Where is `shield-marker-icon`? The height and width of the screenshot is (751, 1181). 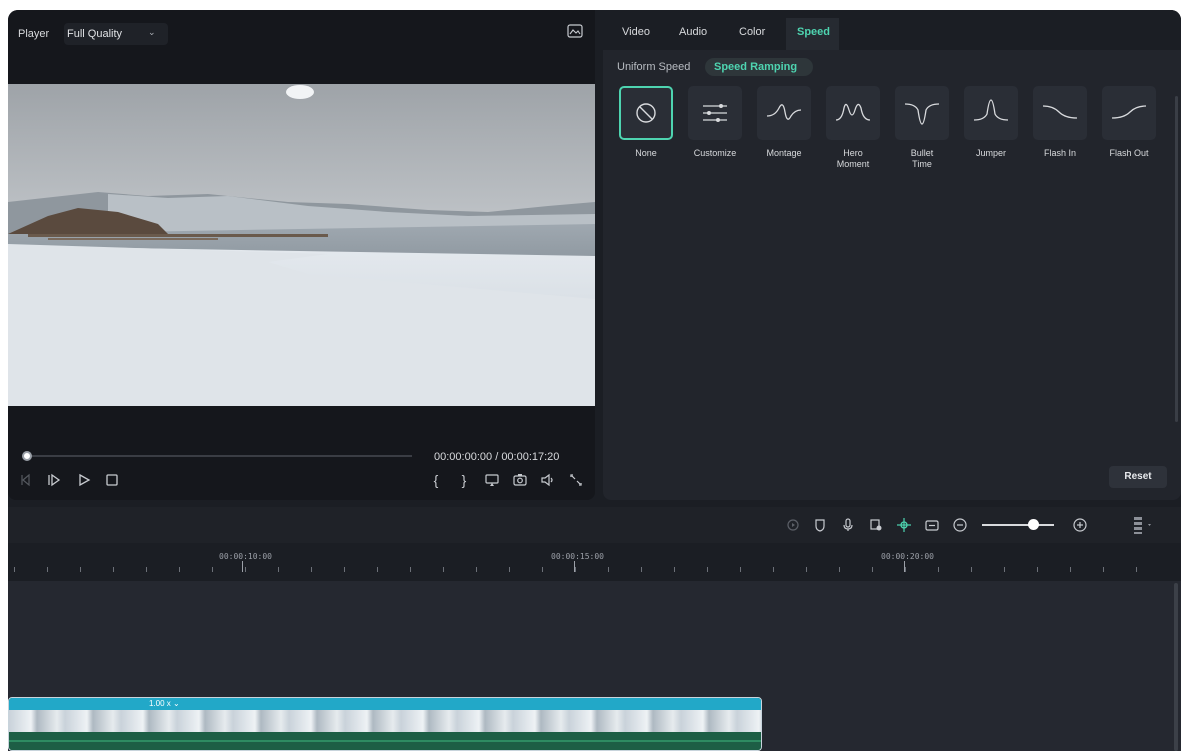
shield-marker-icon is located at coordinates (820, 525).